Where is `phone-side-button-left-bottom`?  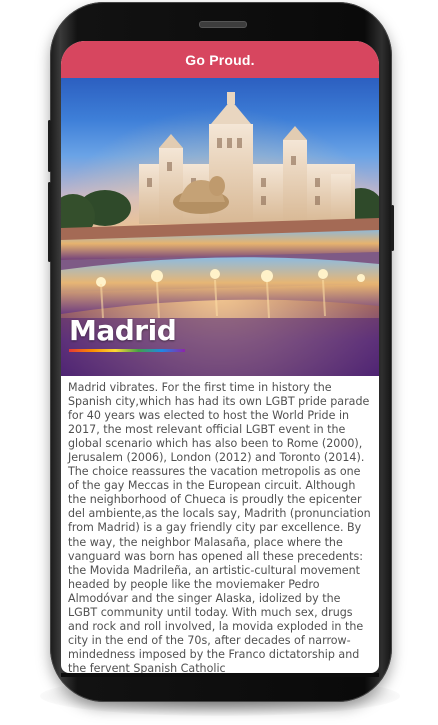 phone-side-button-left-bottom is located at coordinates (49, 222).